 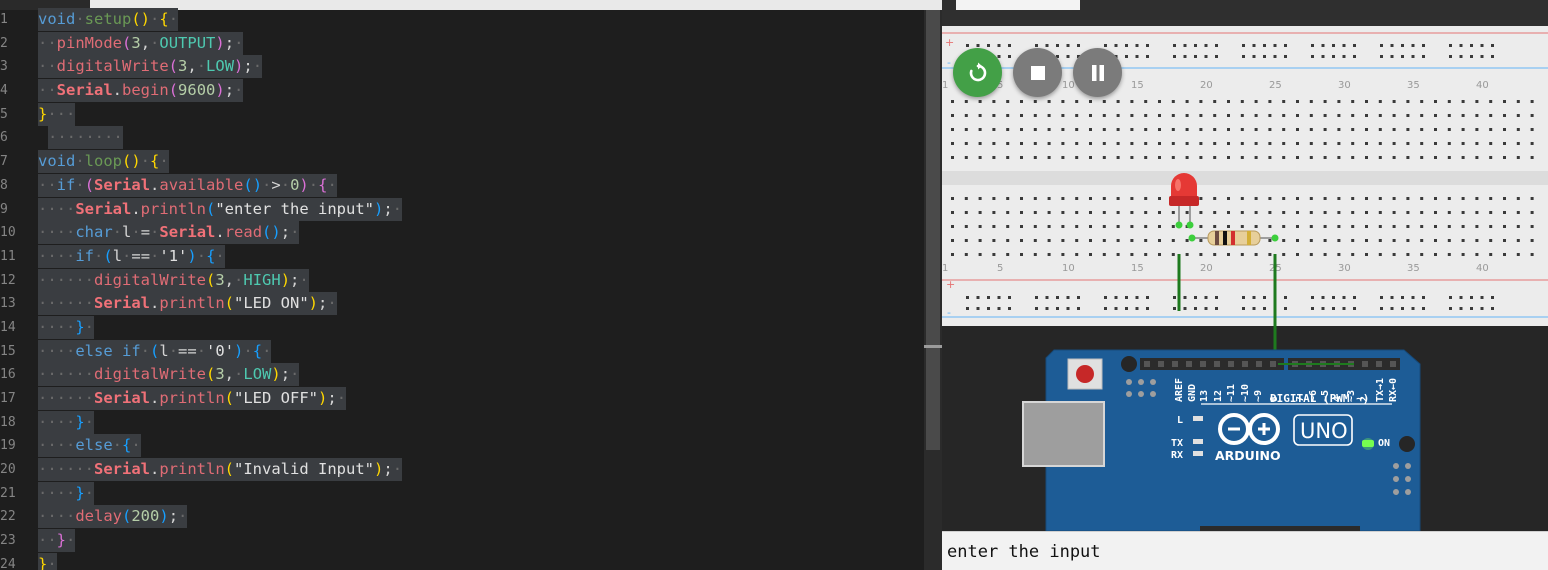 What do you see at coordinates (8, 351) in the screenshot?
I see `line-number: 15` at bounding box center [8, 351].